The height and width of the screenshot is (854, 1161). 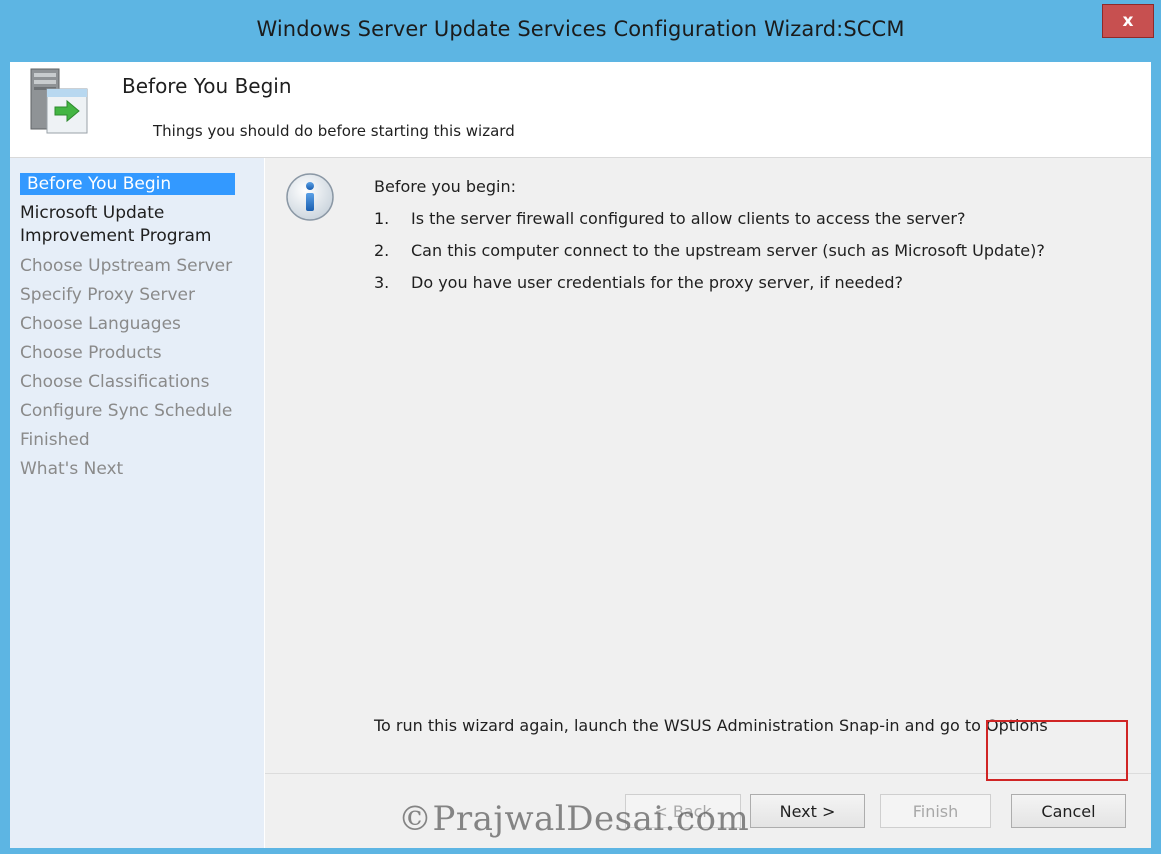 I want to click on sidebar-item-label: Improvement Program, so click(x=116, y=236).